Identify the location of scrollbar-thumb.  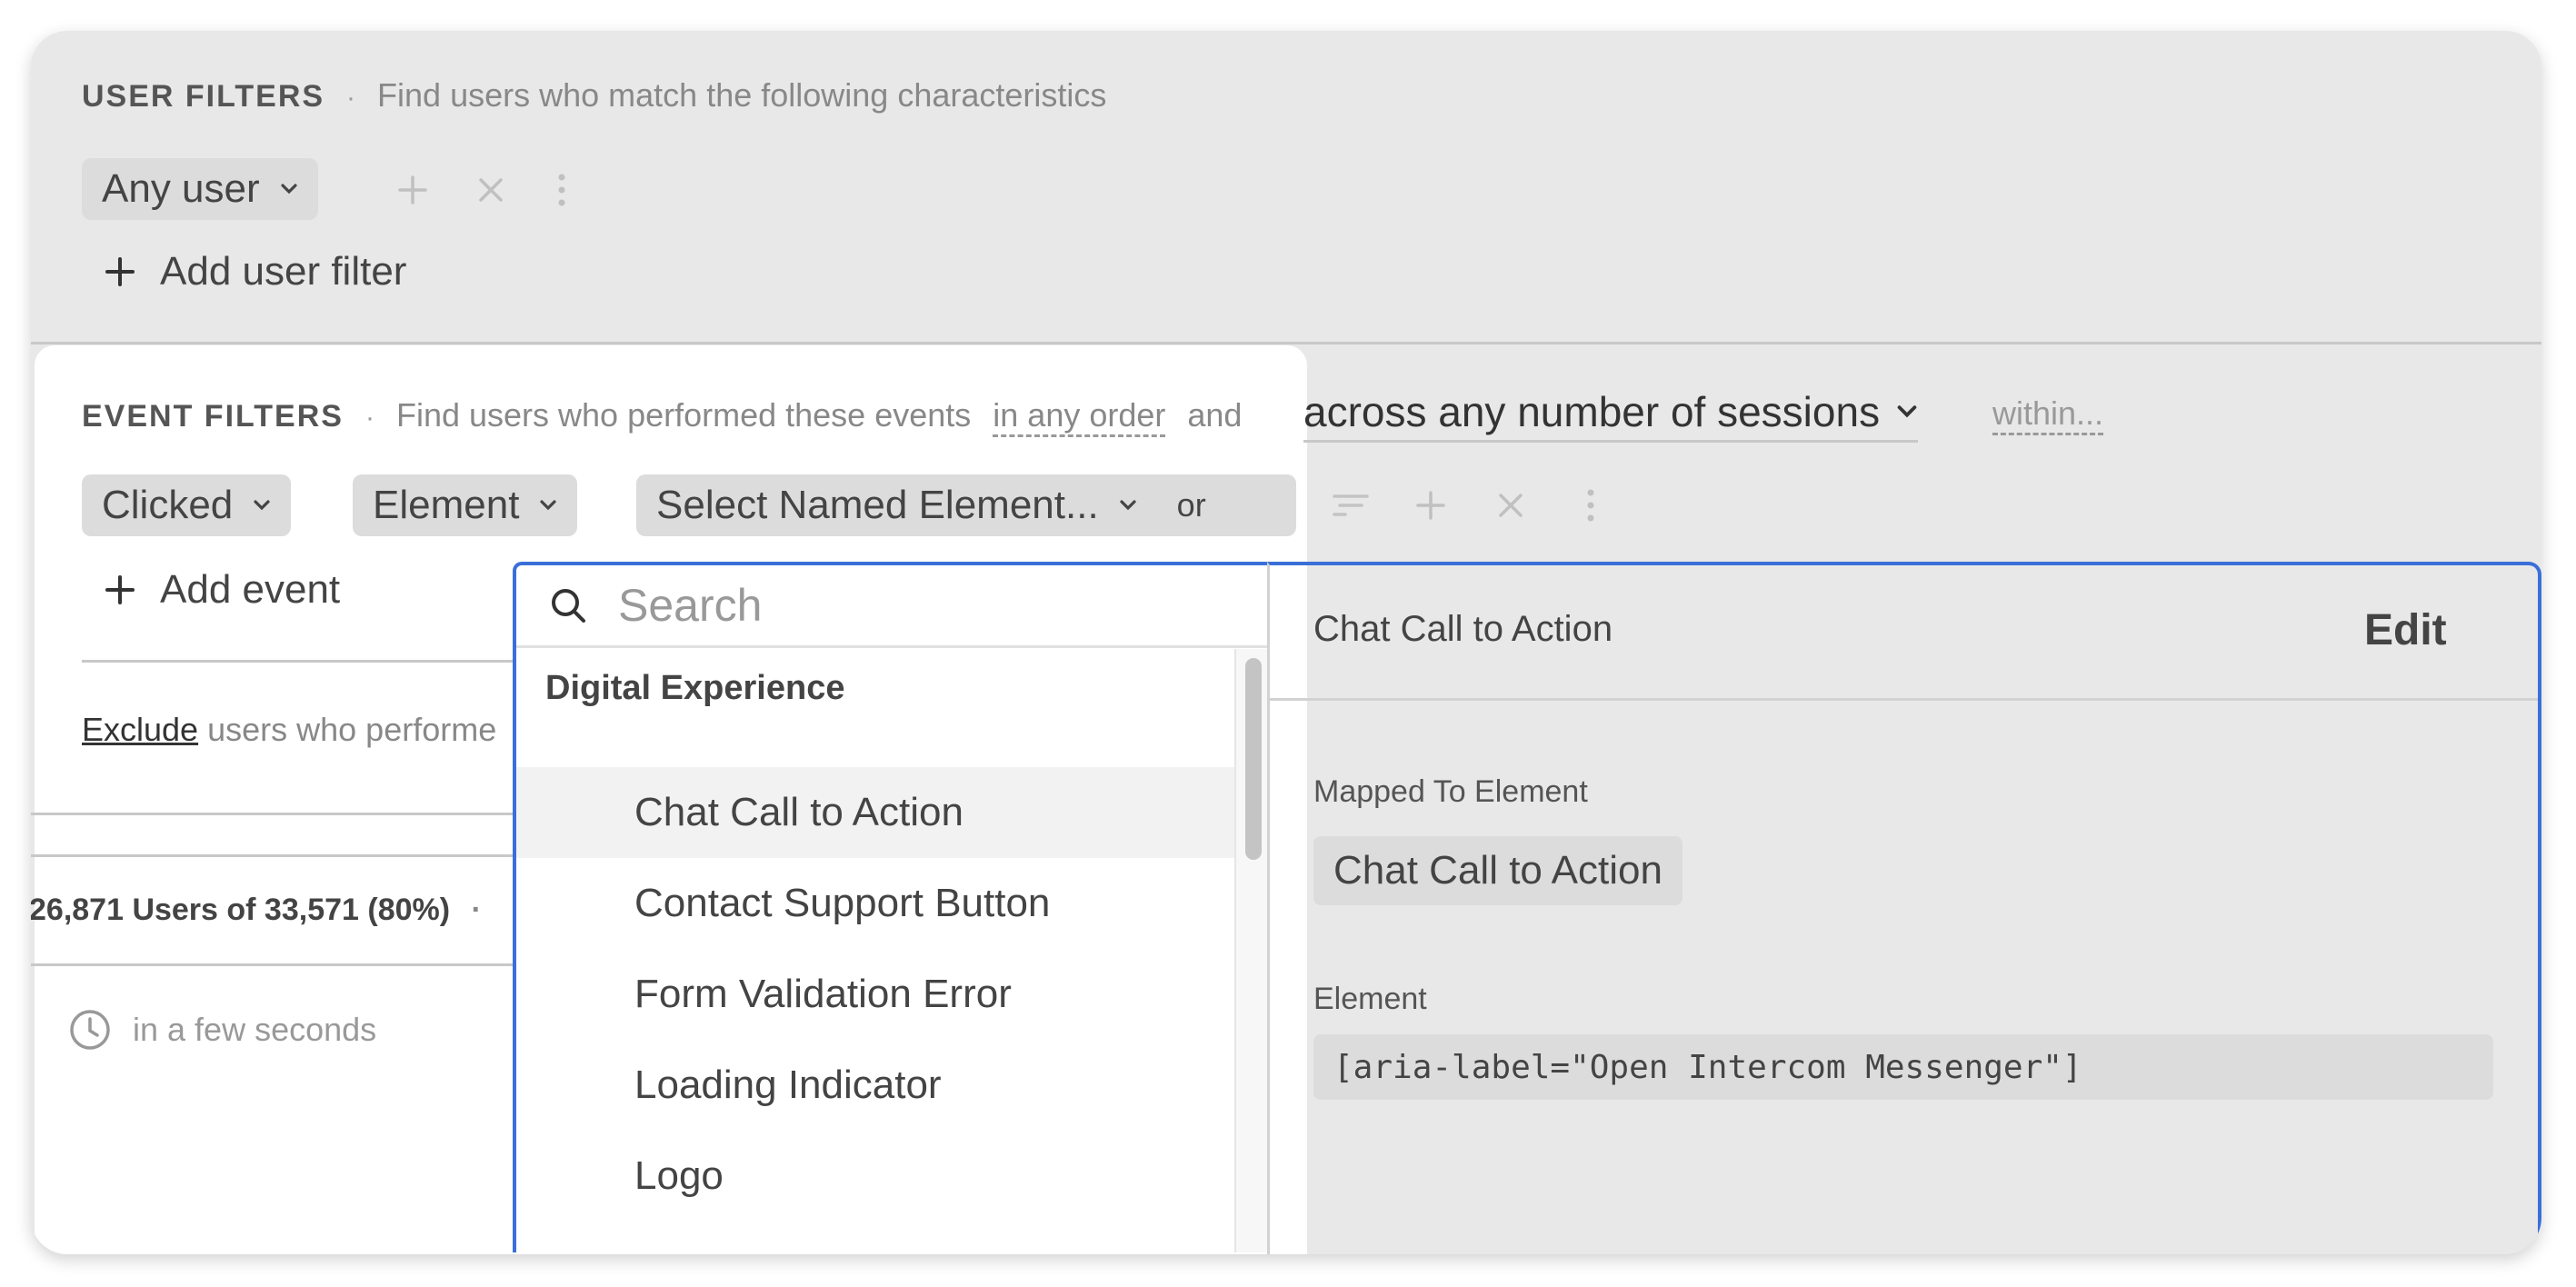
(1253, 759).